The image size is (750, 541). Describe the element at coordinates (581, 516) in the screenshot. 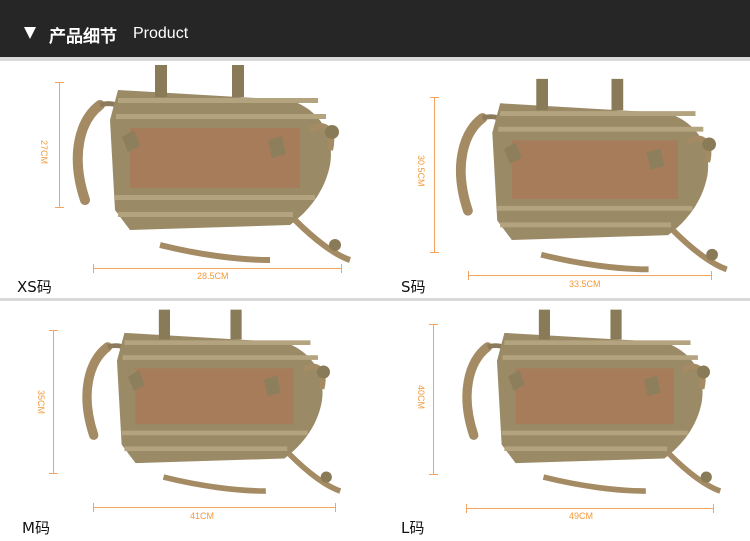

I see `width-label: 49CM` at that location.